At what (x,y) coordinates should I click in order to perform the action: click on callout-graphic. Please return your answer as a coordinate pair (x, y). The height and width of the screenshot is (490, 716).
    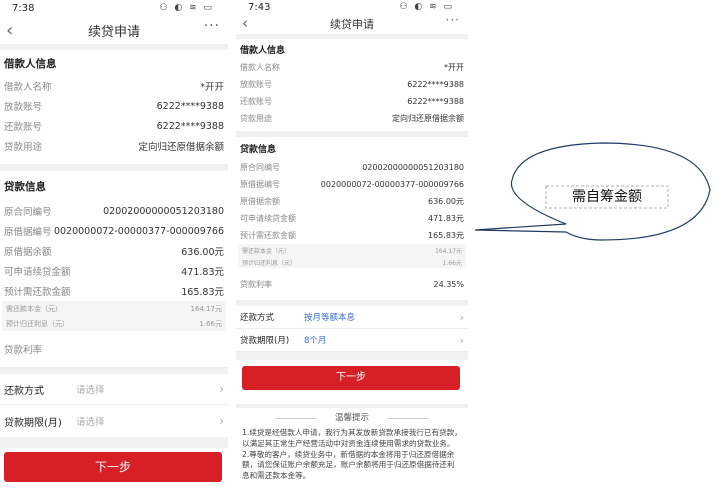
    Looking at the image, I should click on (592, 191).